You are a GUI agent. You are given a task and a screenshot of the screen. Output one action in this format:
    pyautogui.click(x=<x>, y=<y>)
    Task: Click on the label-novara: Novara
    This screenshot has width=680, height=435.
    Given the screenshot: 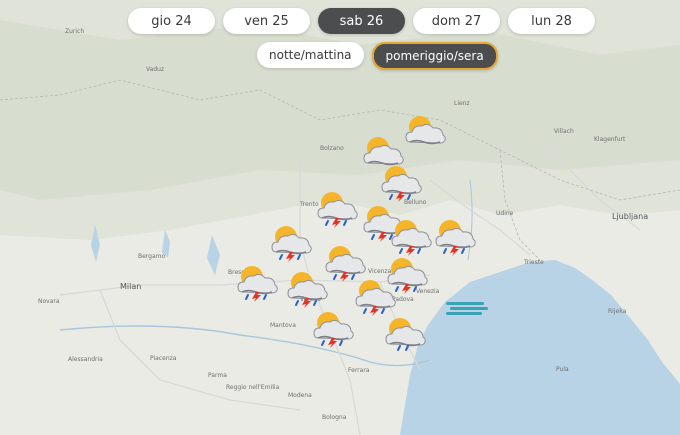 What is the action you would take?
    pyautogui.click(x=49, y=301)
    